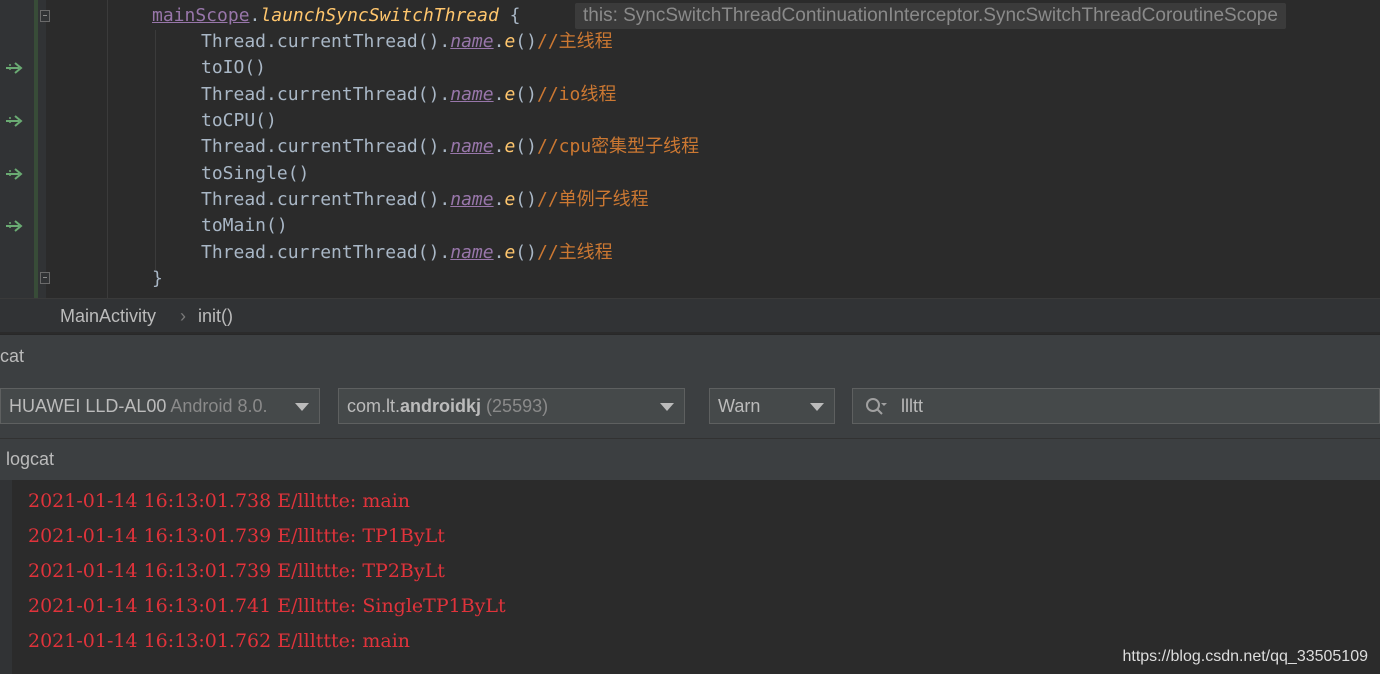 Image resolution: width=1380 pixels, height=674 pixels. Describe the element at coordinates (219, 641) in the screenshot. I see `log-entry: 2021-01-14 16:13:01.762 E/lllttte: main` at that location.